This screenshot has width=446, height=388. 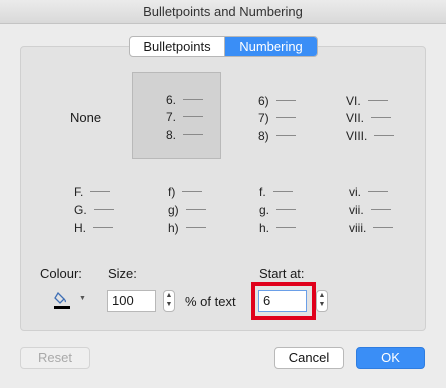 What do you see at coordinates (283, 301) in the screenshot?
I see `highlight-box` at bounding box center [283, 301].